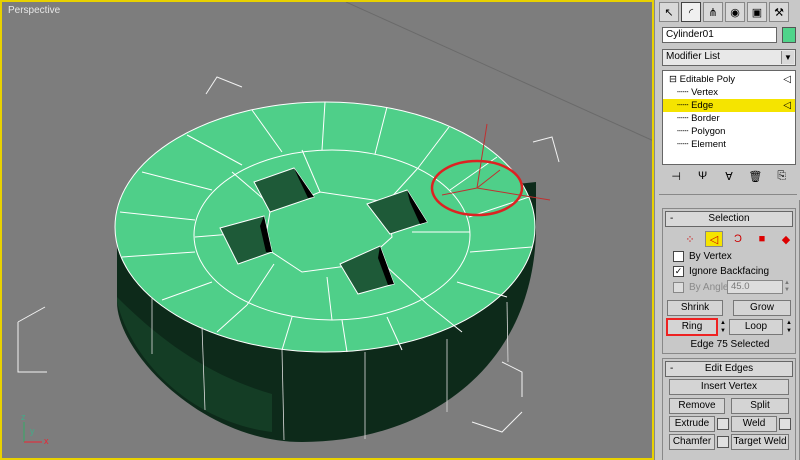 This screenshot has height=460, width=800. I want to click on ring-spinner-icon: ▲ ▼, so click(723, 327).